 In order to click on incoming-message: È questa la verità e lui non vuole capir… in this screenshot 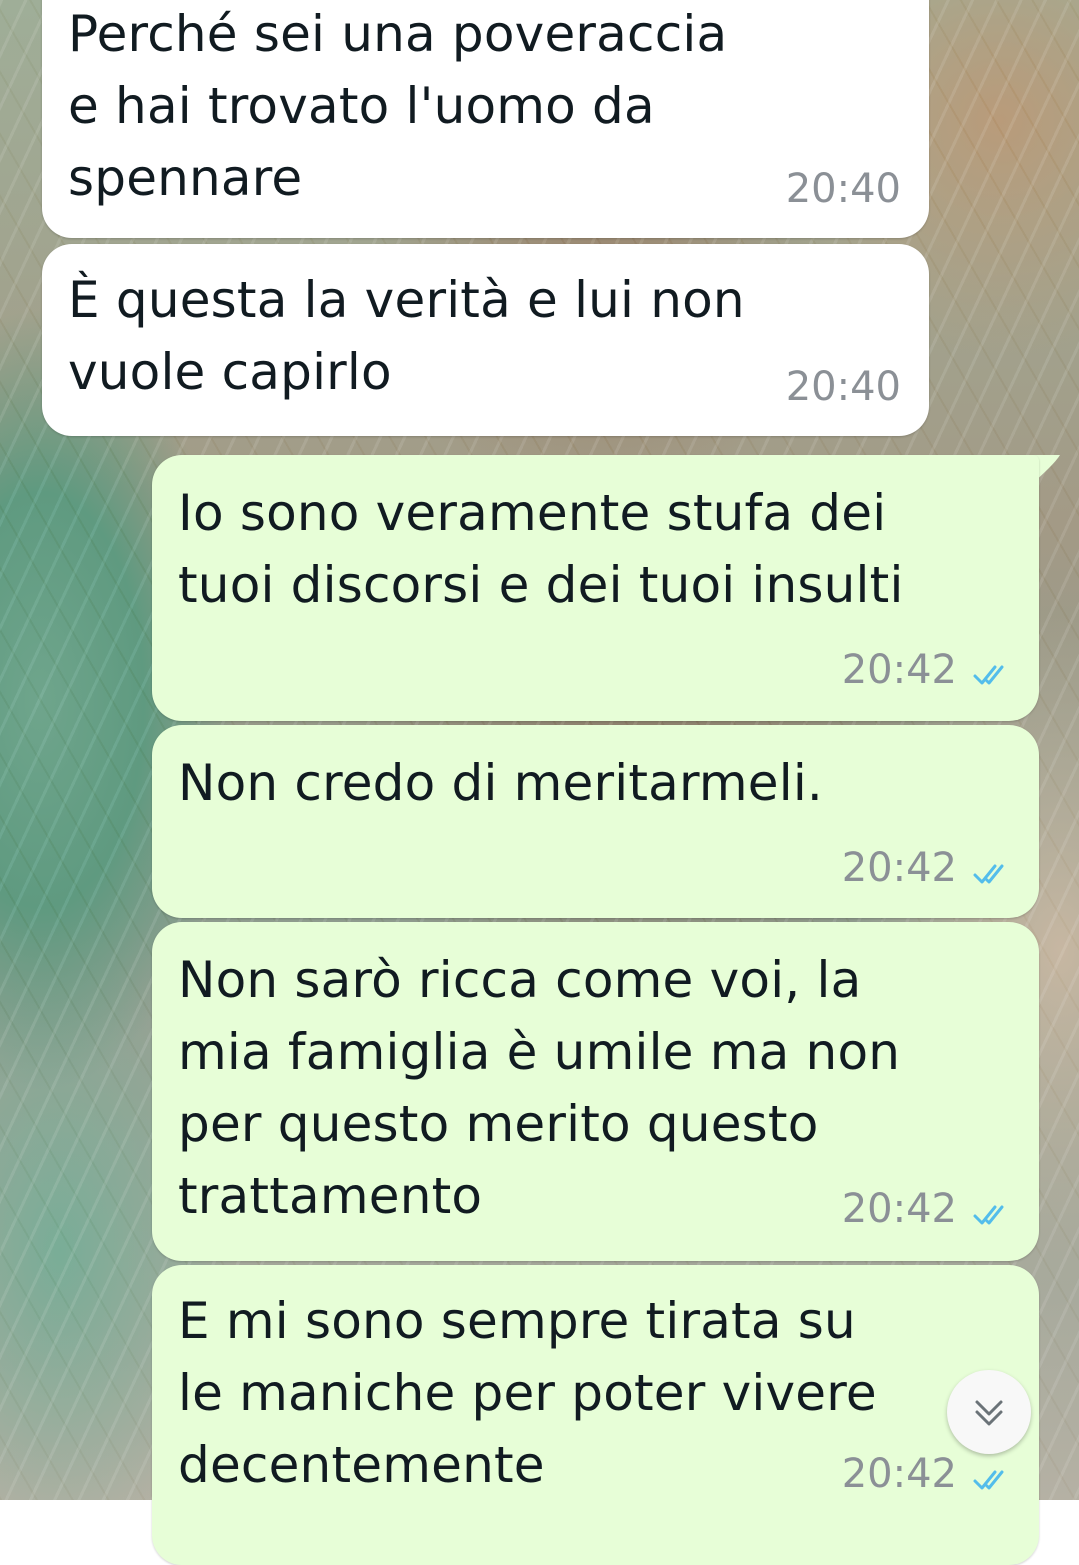, I will do `click(485, 340)`.